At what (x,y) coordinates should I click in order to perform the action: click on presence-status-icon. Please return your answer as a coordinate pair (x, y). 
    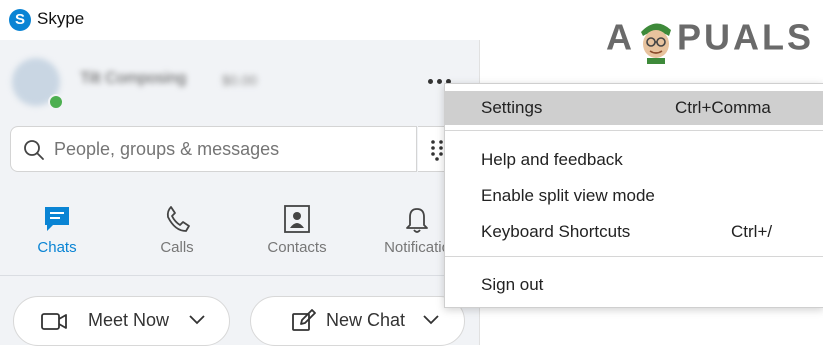
    Looking at the image, I should click on (56, 102).